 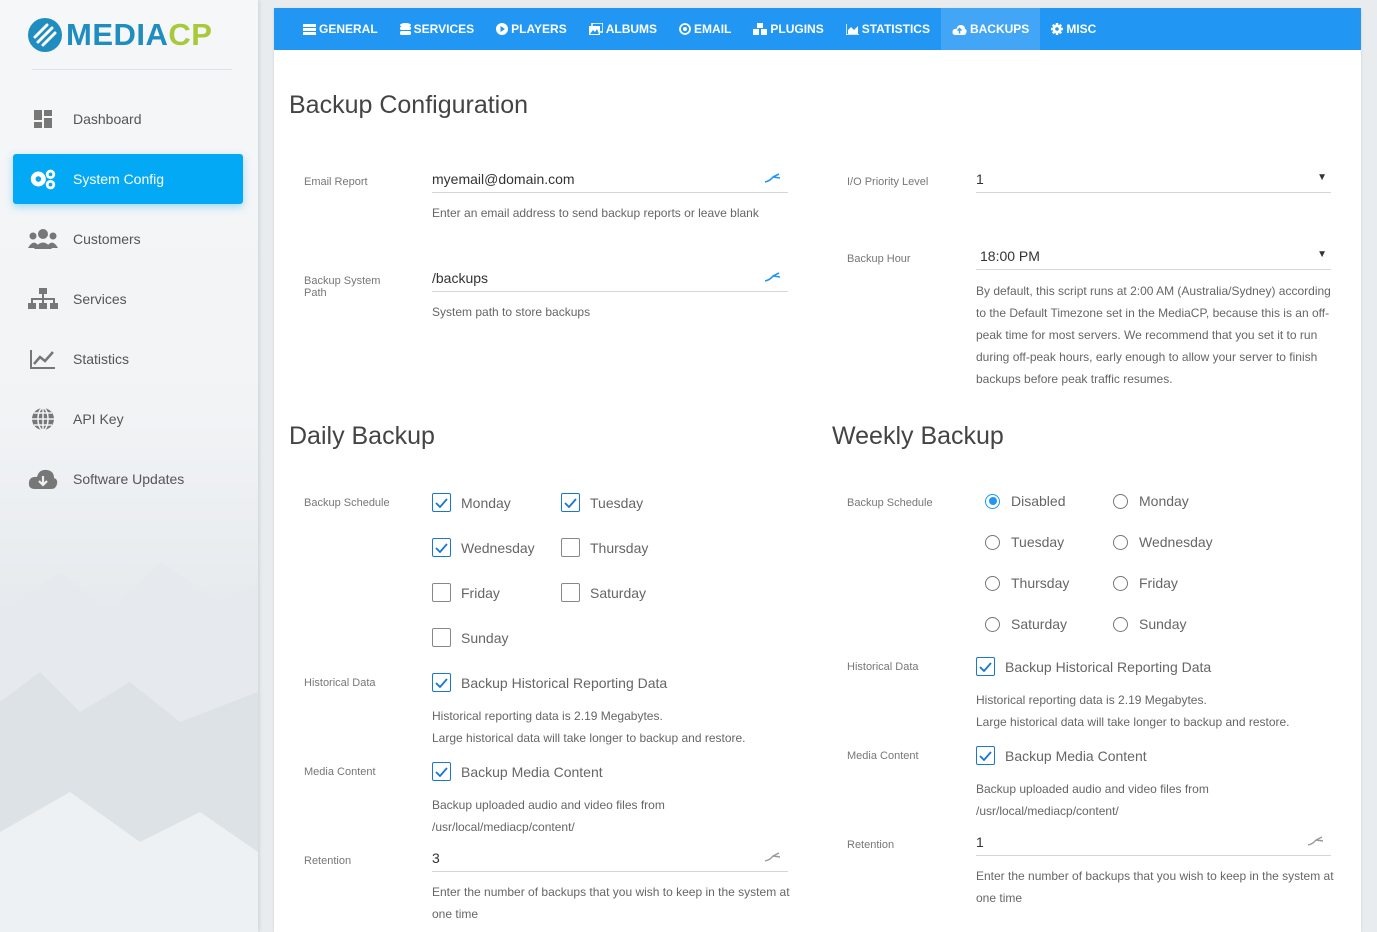 I want to click on sidebar-item-label: System Config, so click(x=119, y=179).